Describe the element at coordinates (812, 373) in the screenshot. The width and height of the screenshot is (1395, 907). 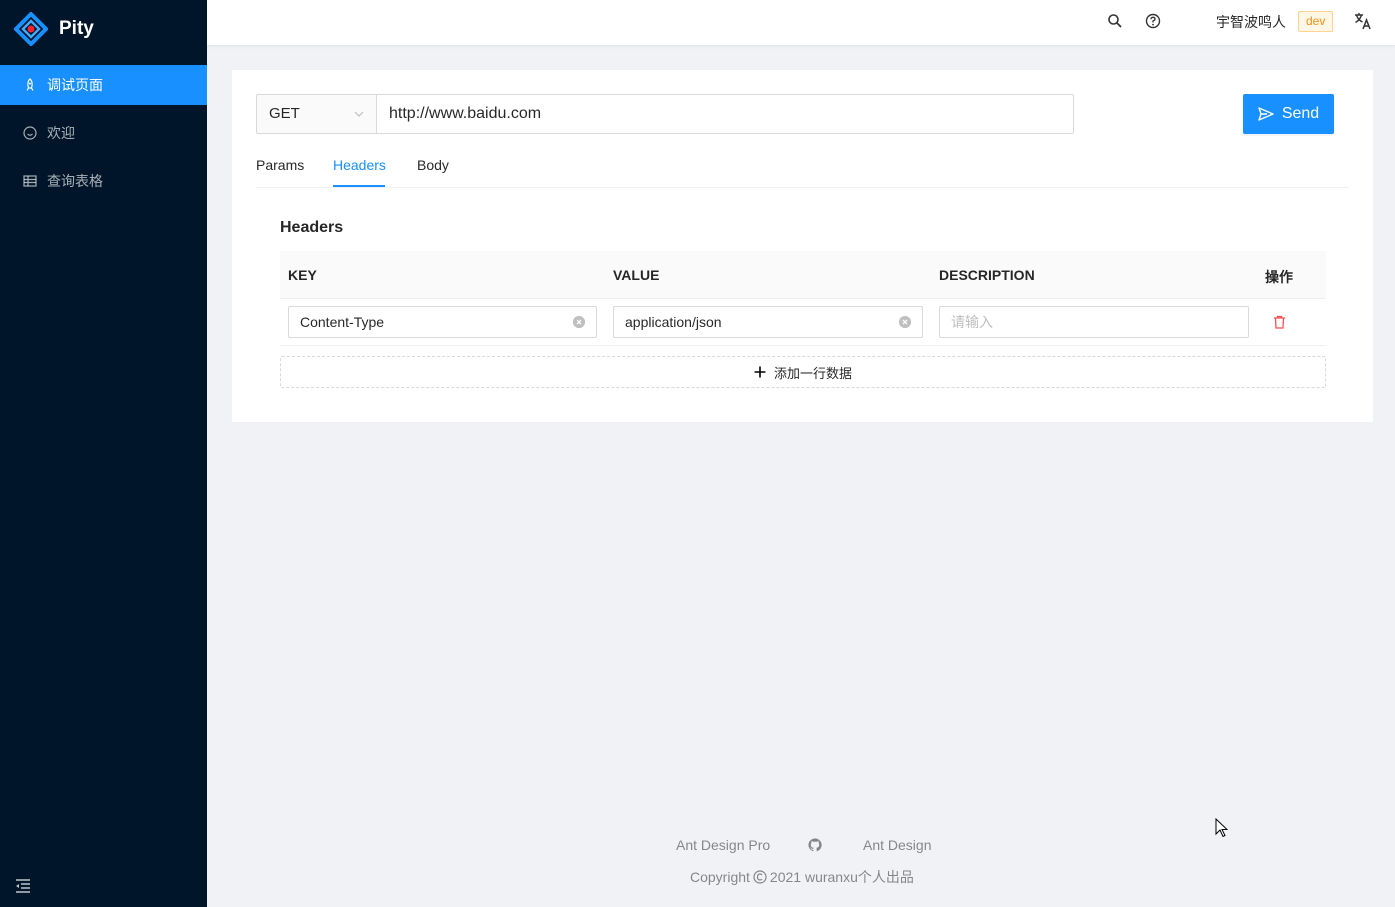
I see `add-row-label: 添加一行数据` at that location.